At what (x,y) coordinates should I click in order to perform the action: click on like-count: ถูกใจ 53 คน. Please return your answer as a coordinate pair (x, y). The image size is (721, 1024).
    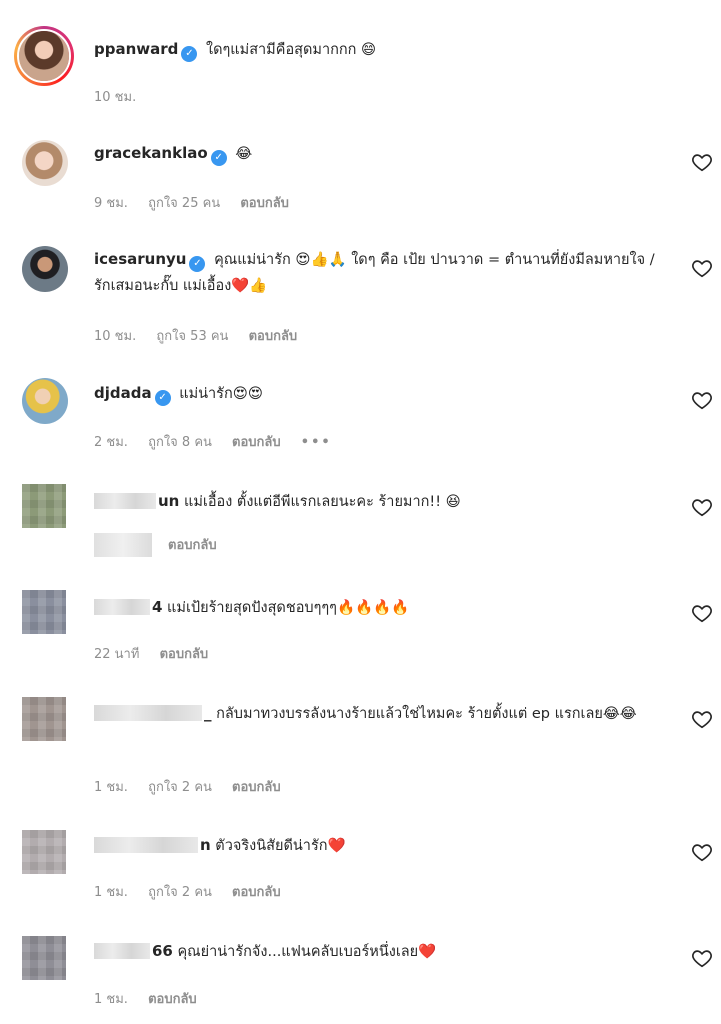
    Looking at the image, I should click on (192, 336).